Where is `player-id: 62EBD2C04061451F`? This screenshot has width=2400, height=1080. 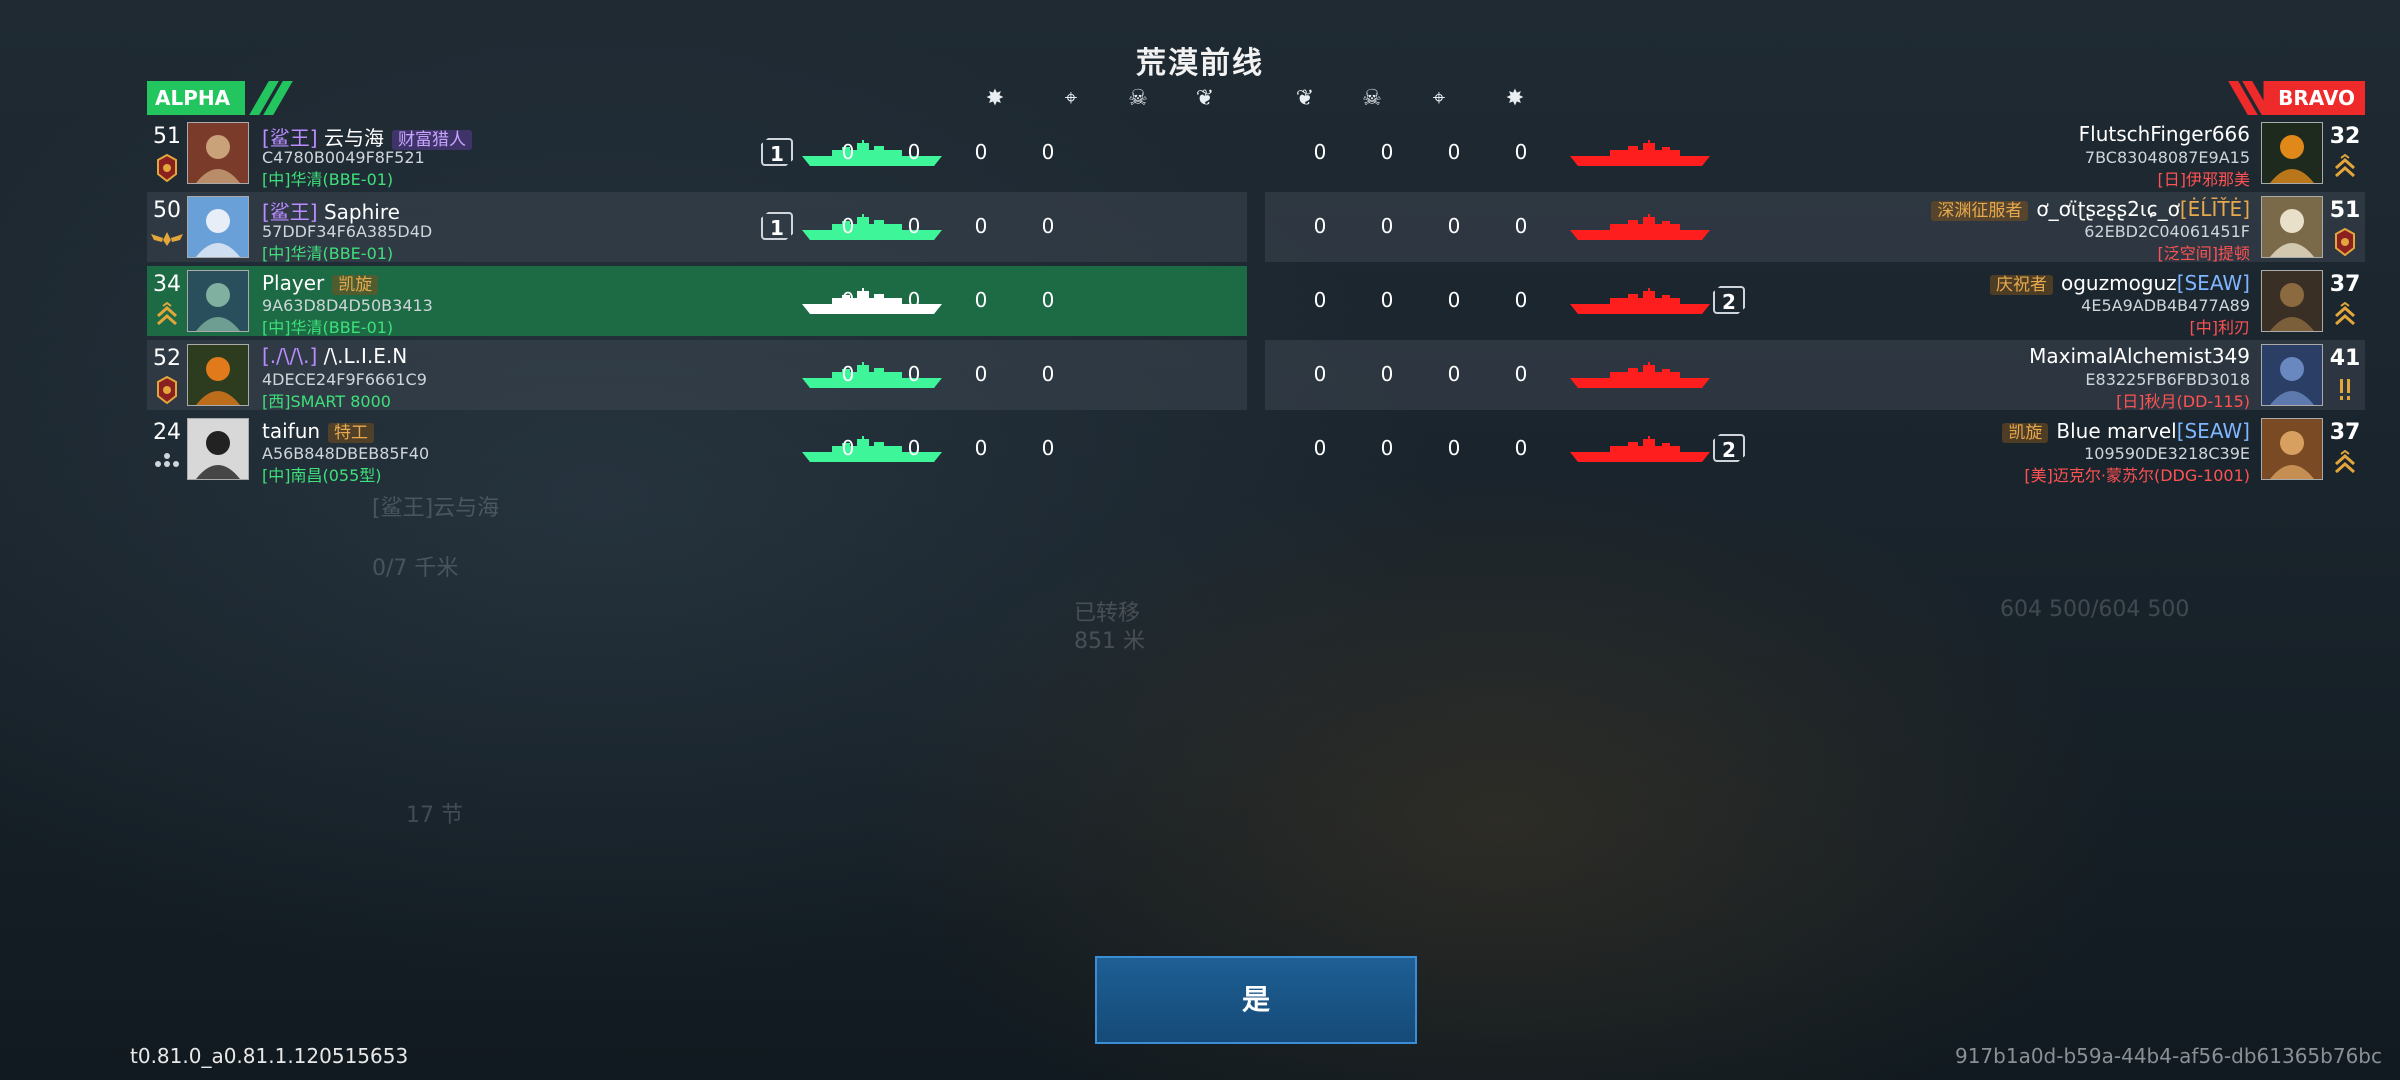 player-id: 62EBD2C04061451F is located at coordinates (2167, 231).